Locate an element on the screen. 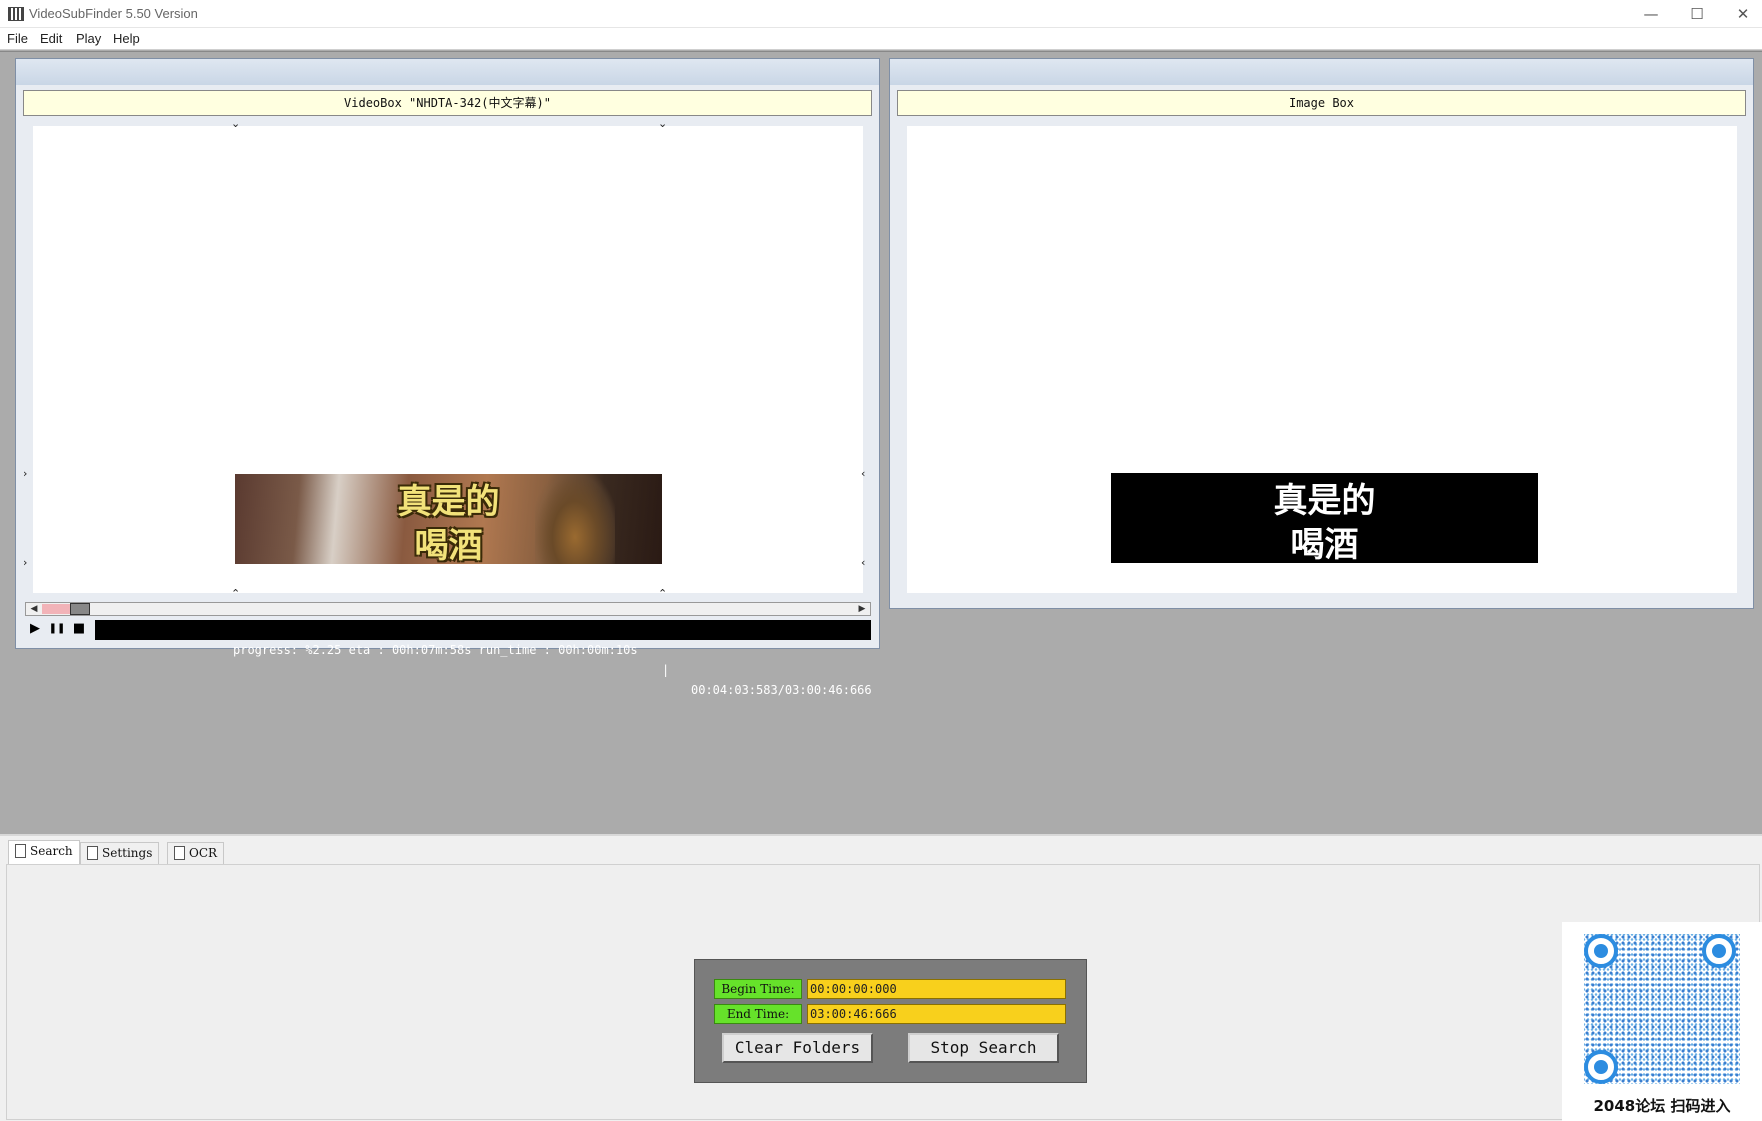  stop-search-button: Stop Search is located at coordinates (983, 1048).